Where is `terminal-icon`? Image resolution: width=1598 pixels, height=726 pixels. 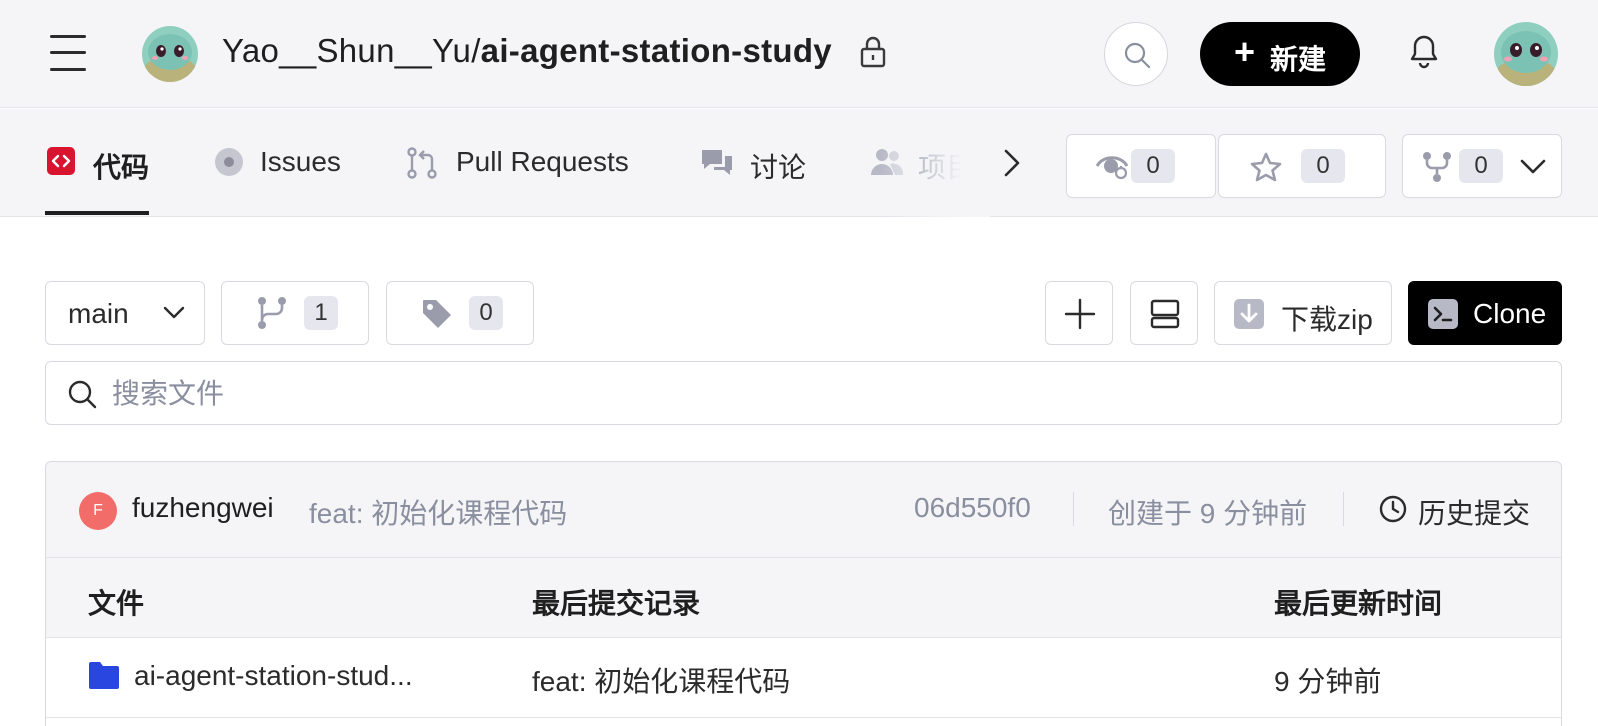
terminal-icon is located at coordinates (1443, 314).